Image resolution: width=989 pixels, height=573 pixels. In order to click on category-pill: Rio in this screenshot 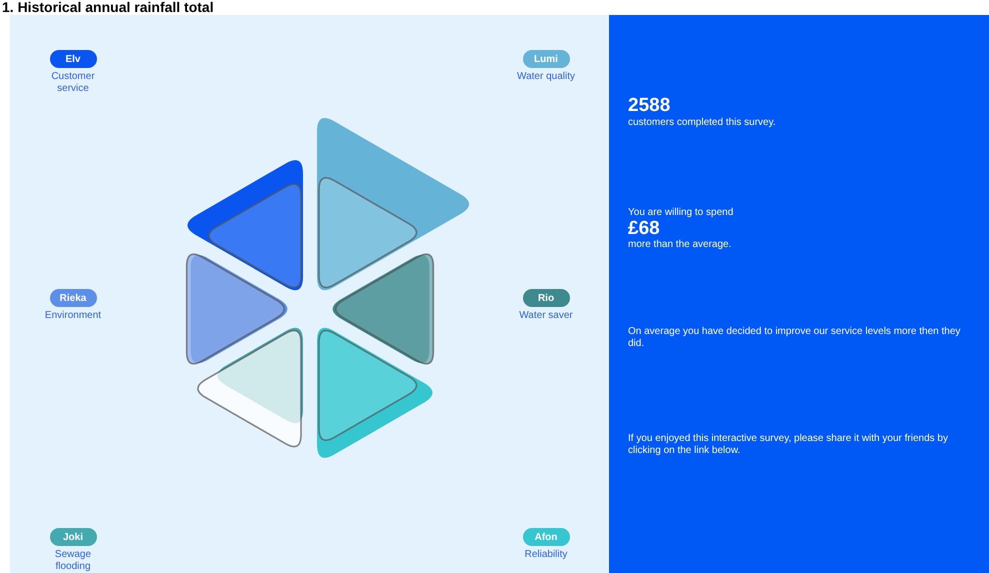, I will do `click(546, 298)`.